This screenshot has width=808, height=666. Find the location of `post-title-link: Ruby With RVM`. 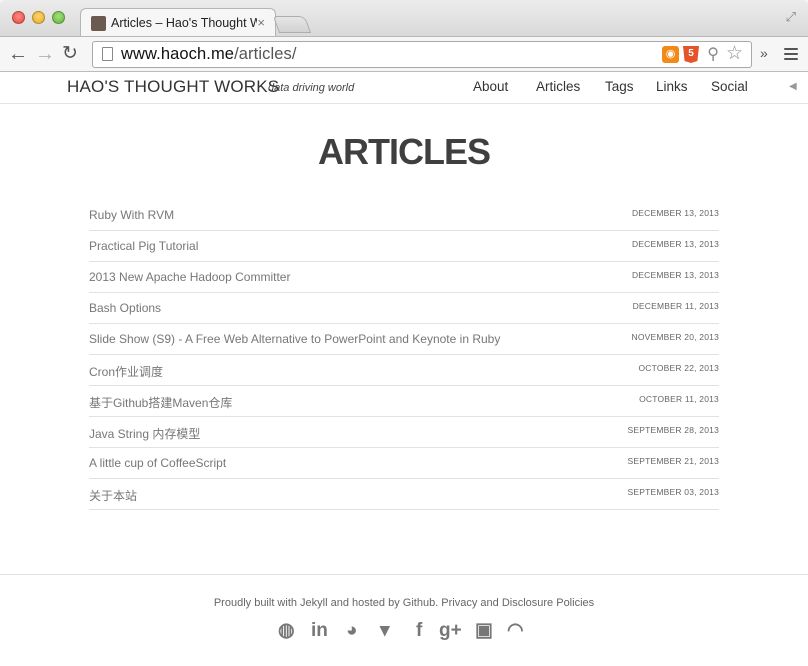

post-title-link: Ruby With RVM is located at coordinates (131, 215).